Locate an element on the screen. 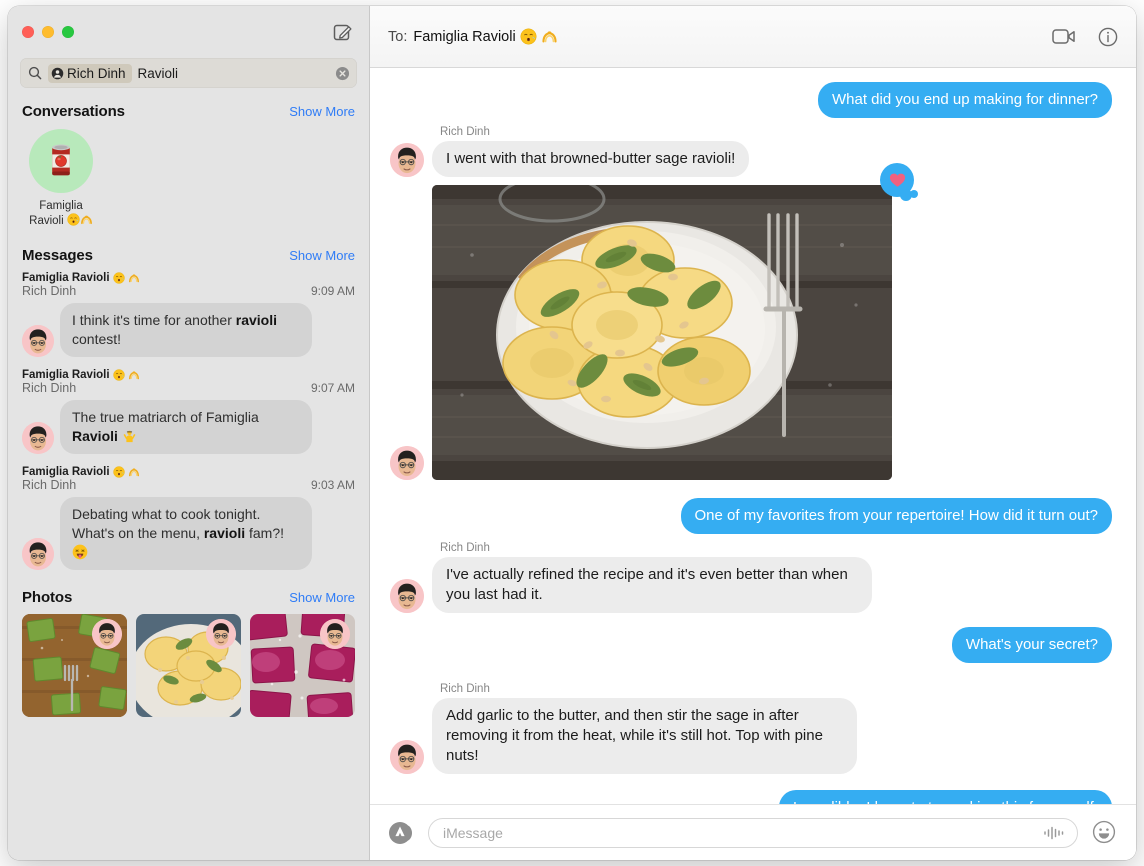 Image resolution: width=1144 pixels, height=866 pixels. zoom-button is located at coordinates (68, 32).